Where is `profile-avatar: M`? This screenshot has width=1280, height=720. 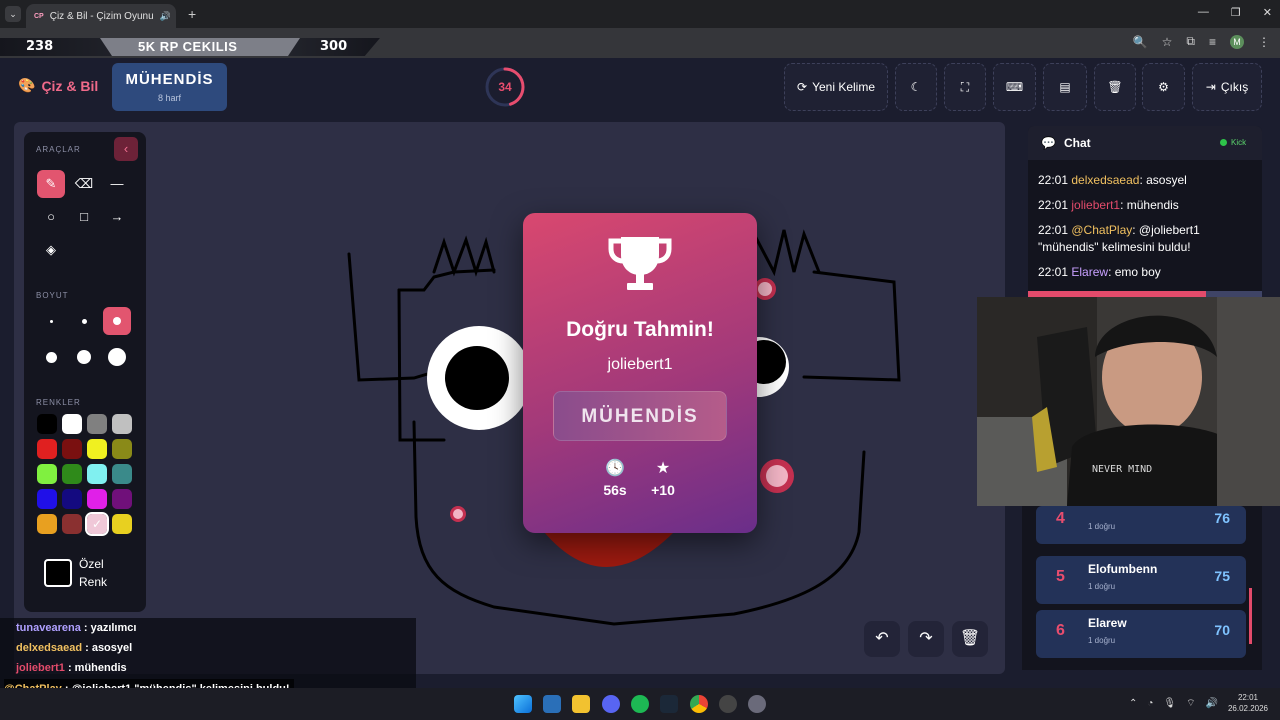 profile-avatar: M is located at coordinates (1237, 41).